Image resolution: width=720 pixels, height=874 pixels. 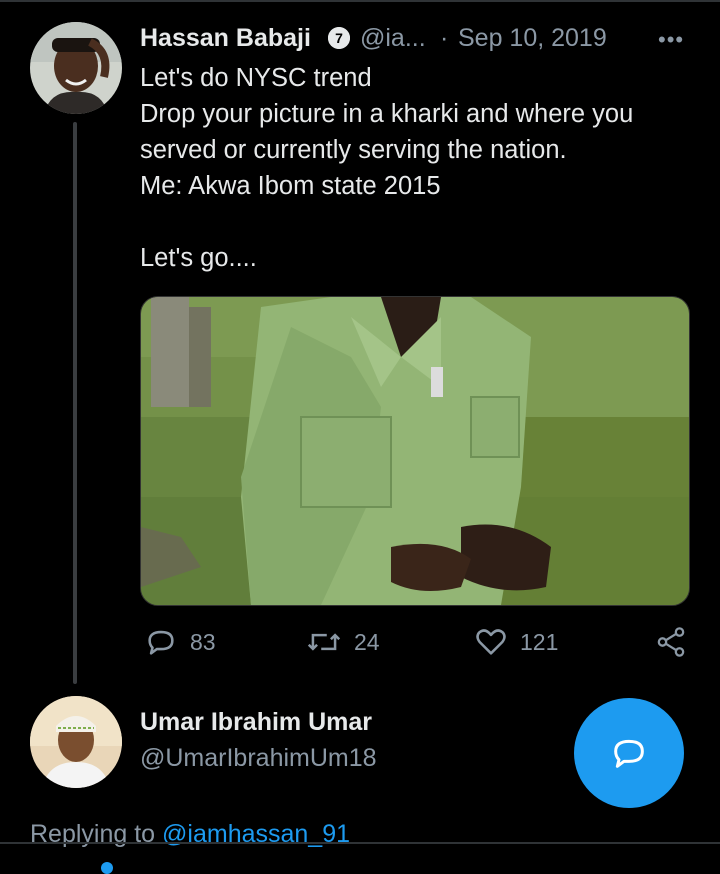 What do you see at coordinates (256, 722) in the screenshot?
I see `reply-author-name: Umar Ibrahim Umar` at bounding box center [256, 722].